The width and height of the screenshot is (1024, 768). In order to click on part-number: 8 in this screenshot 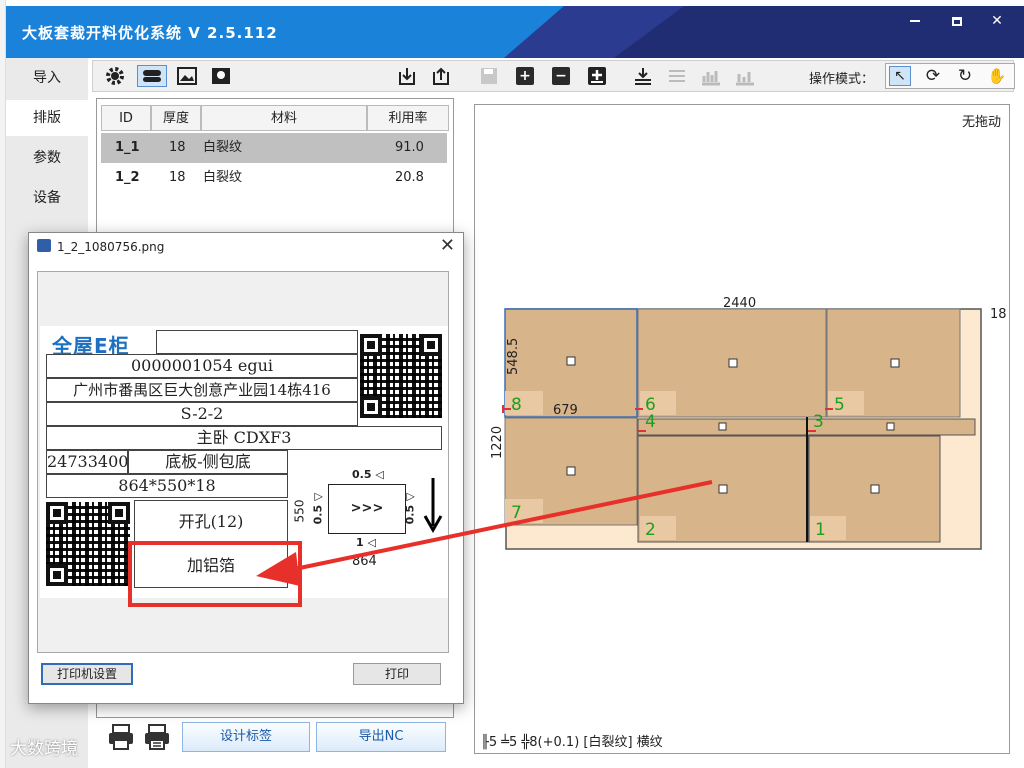, I will do `click(516, 405)`.